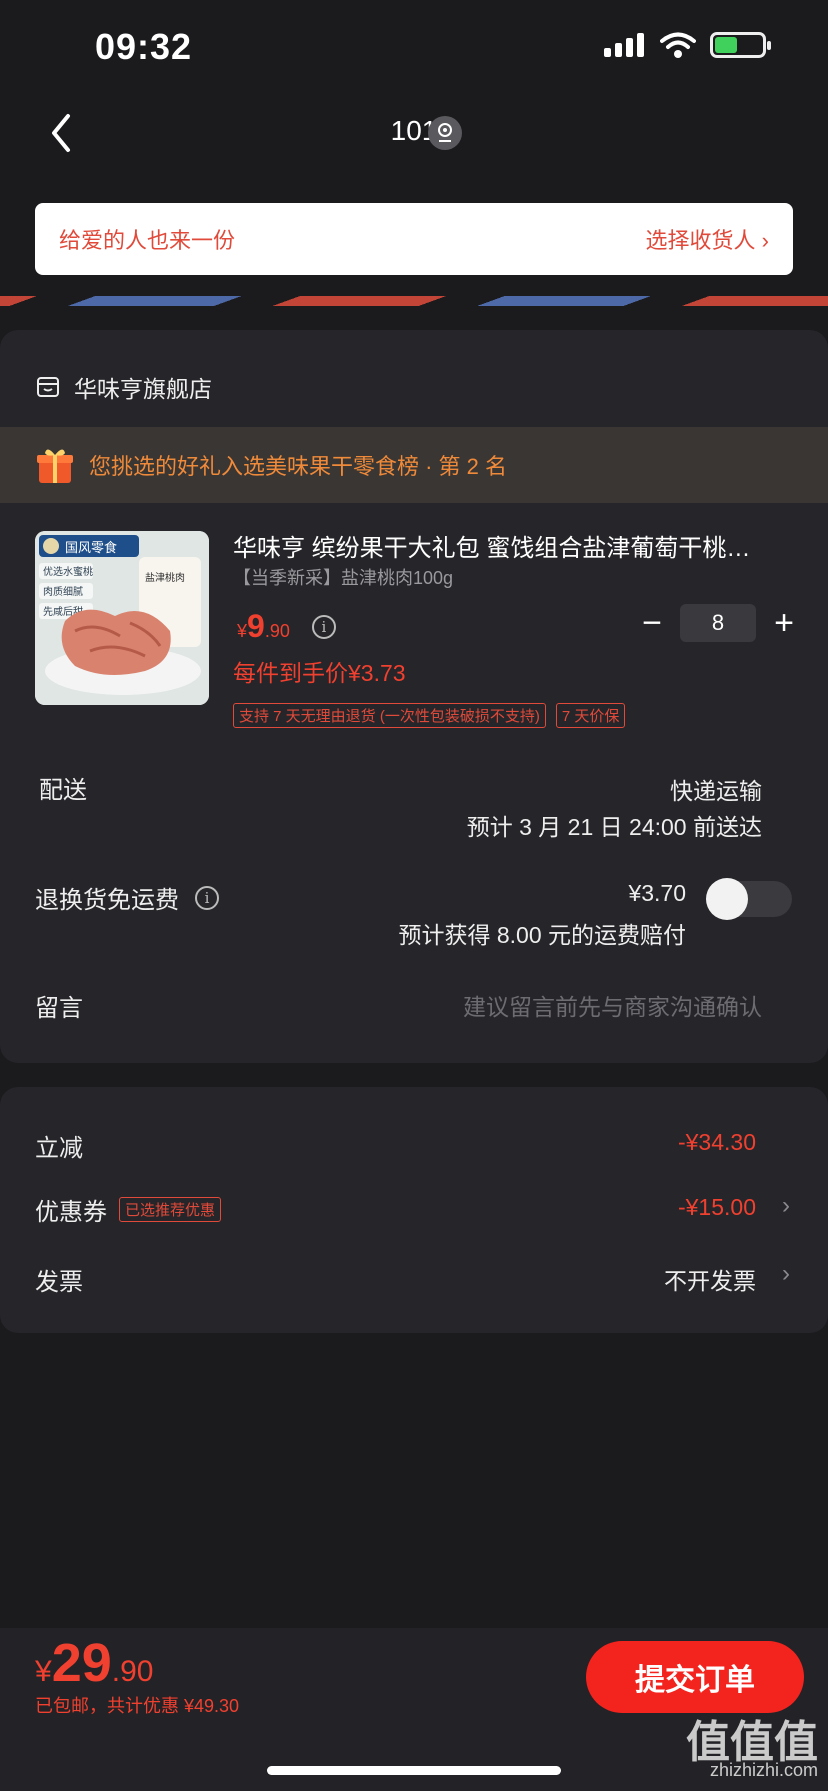  Describe the element at coordinates (749, 899) in the screenshot. I see `return-insurance-toggle` at that location.